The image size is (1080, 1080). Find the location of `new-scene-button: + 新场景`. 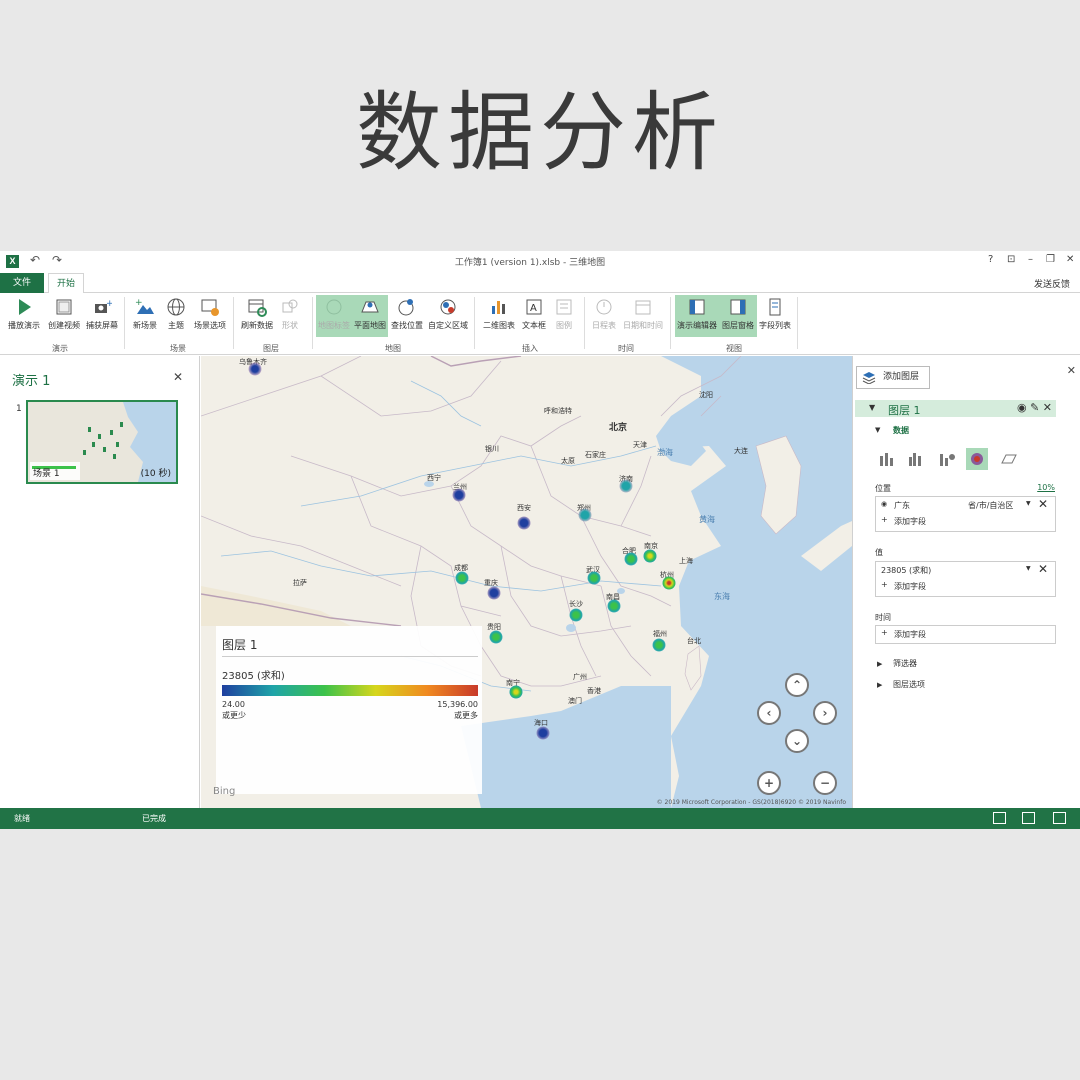

new-scene-button: + 新场景 is located at coordinates (145, 316).